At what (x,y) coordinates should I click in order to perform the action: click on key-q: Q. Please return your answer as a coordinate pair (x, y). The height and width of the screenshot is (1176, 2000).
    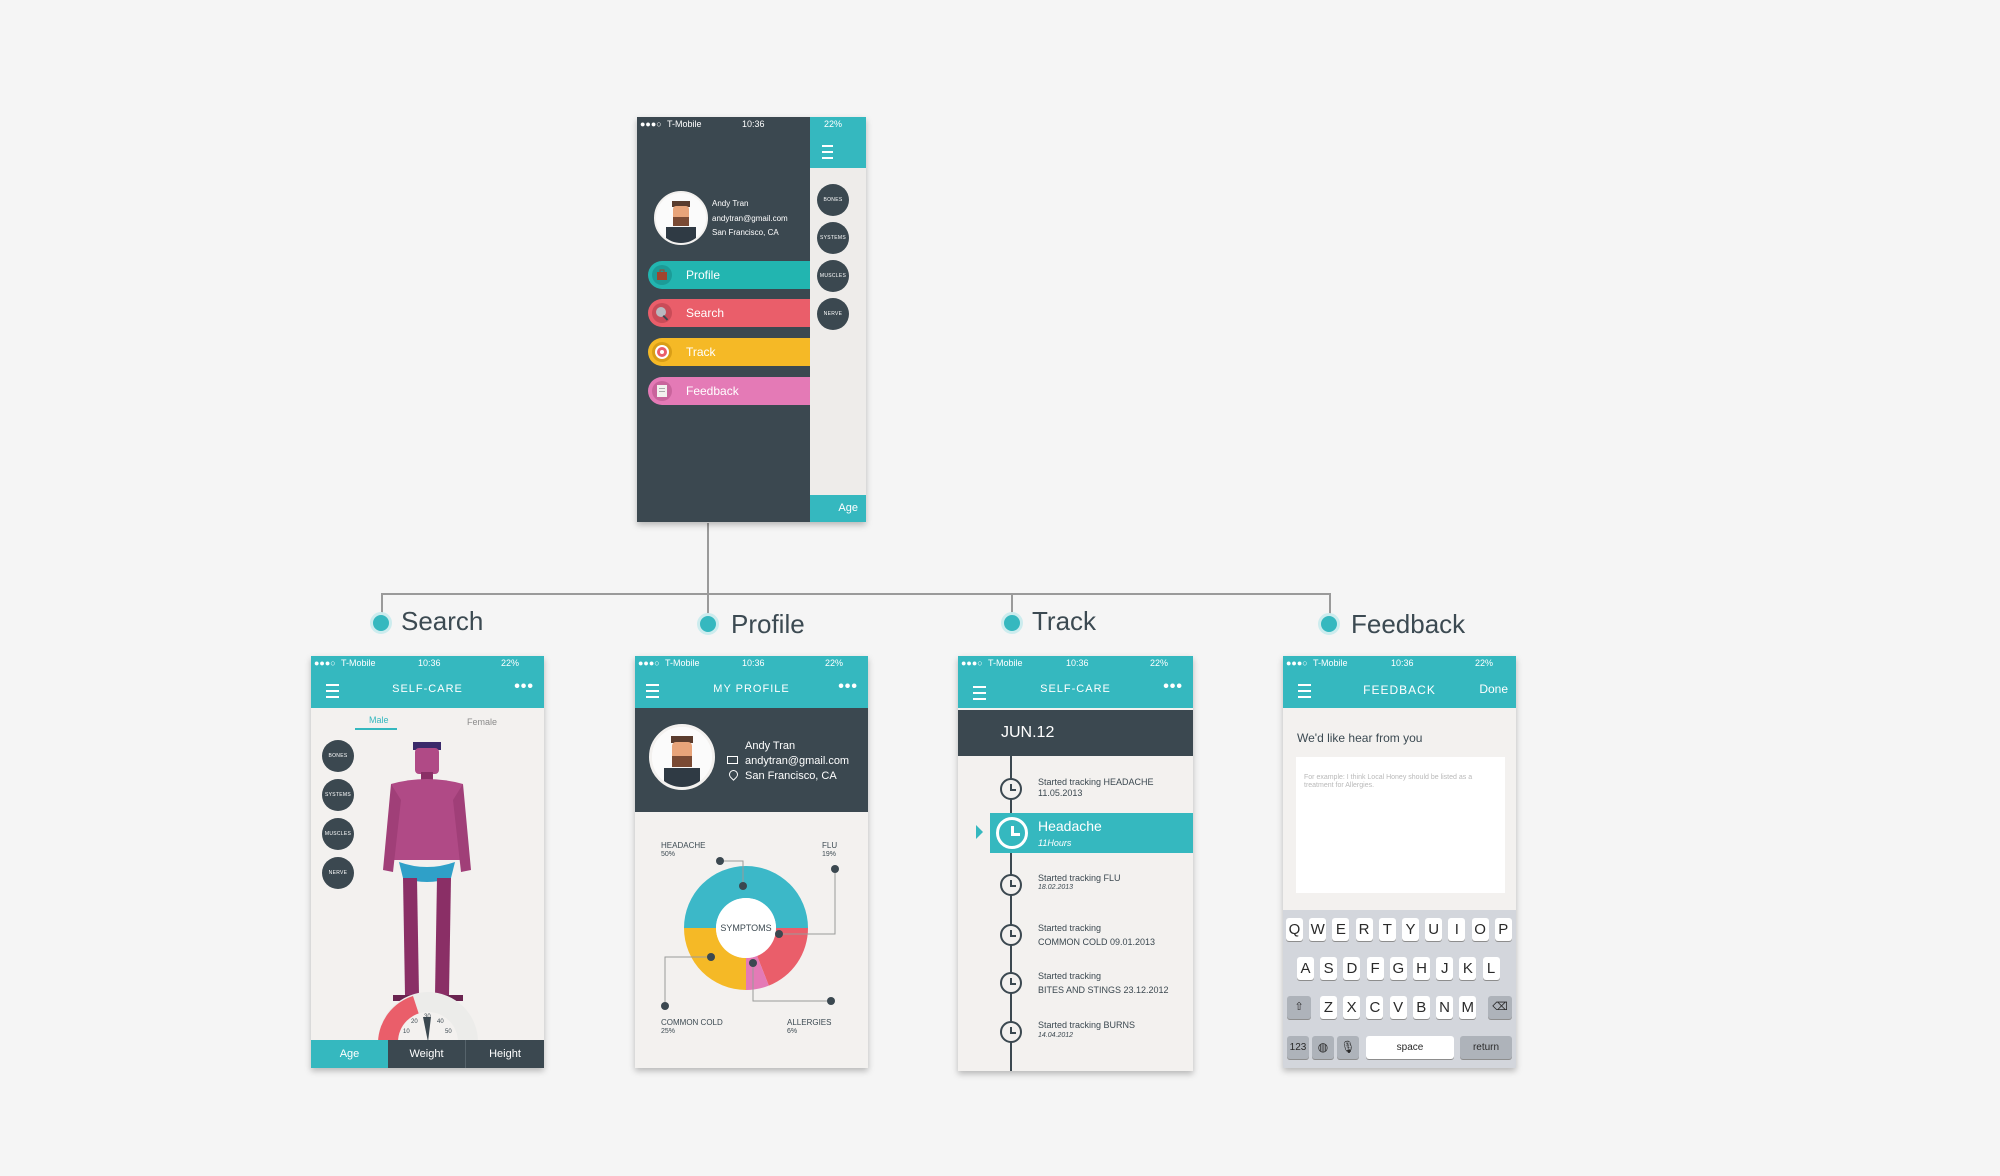
    Looking at the image, I should click on (1294, 929).